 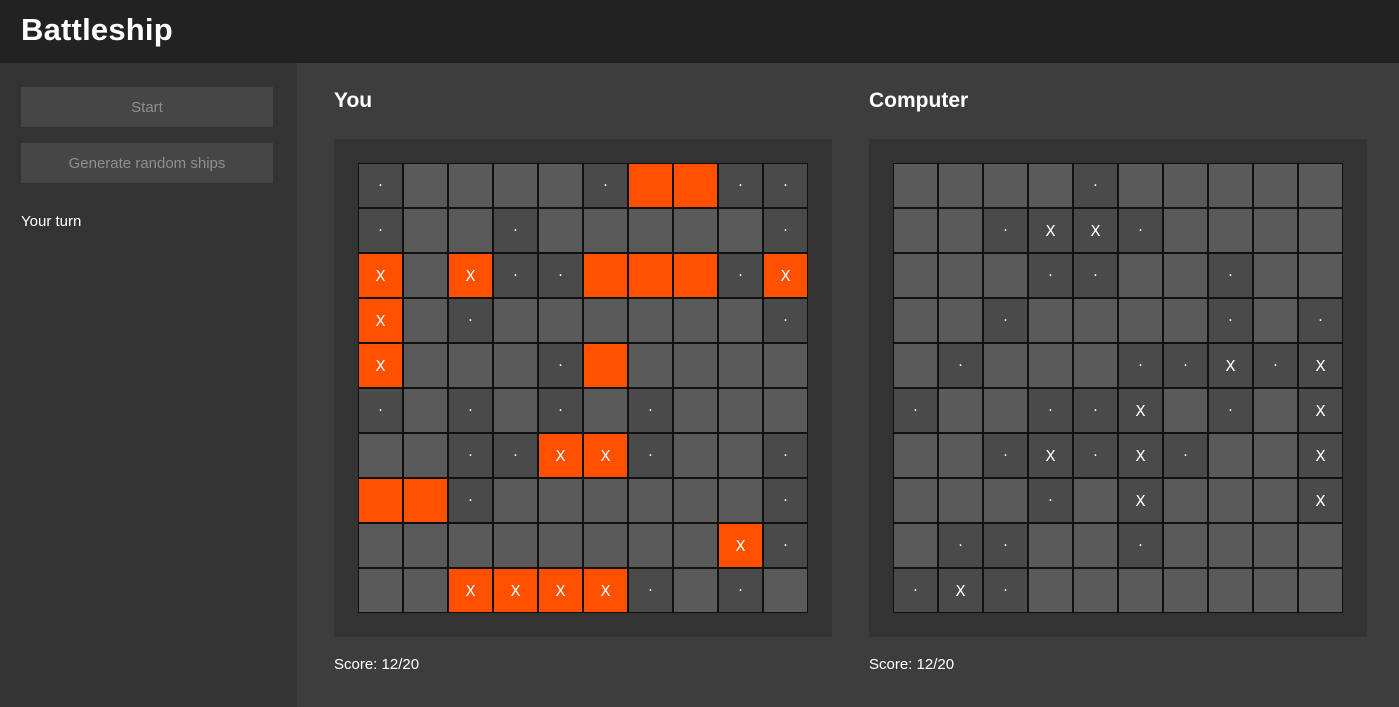 I want to click on generate-random-ships-button: Generate random ships, so click(x=147, y=163).